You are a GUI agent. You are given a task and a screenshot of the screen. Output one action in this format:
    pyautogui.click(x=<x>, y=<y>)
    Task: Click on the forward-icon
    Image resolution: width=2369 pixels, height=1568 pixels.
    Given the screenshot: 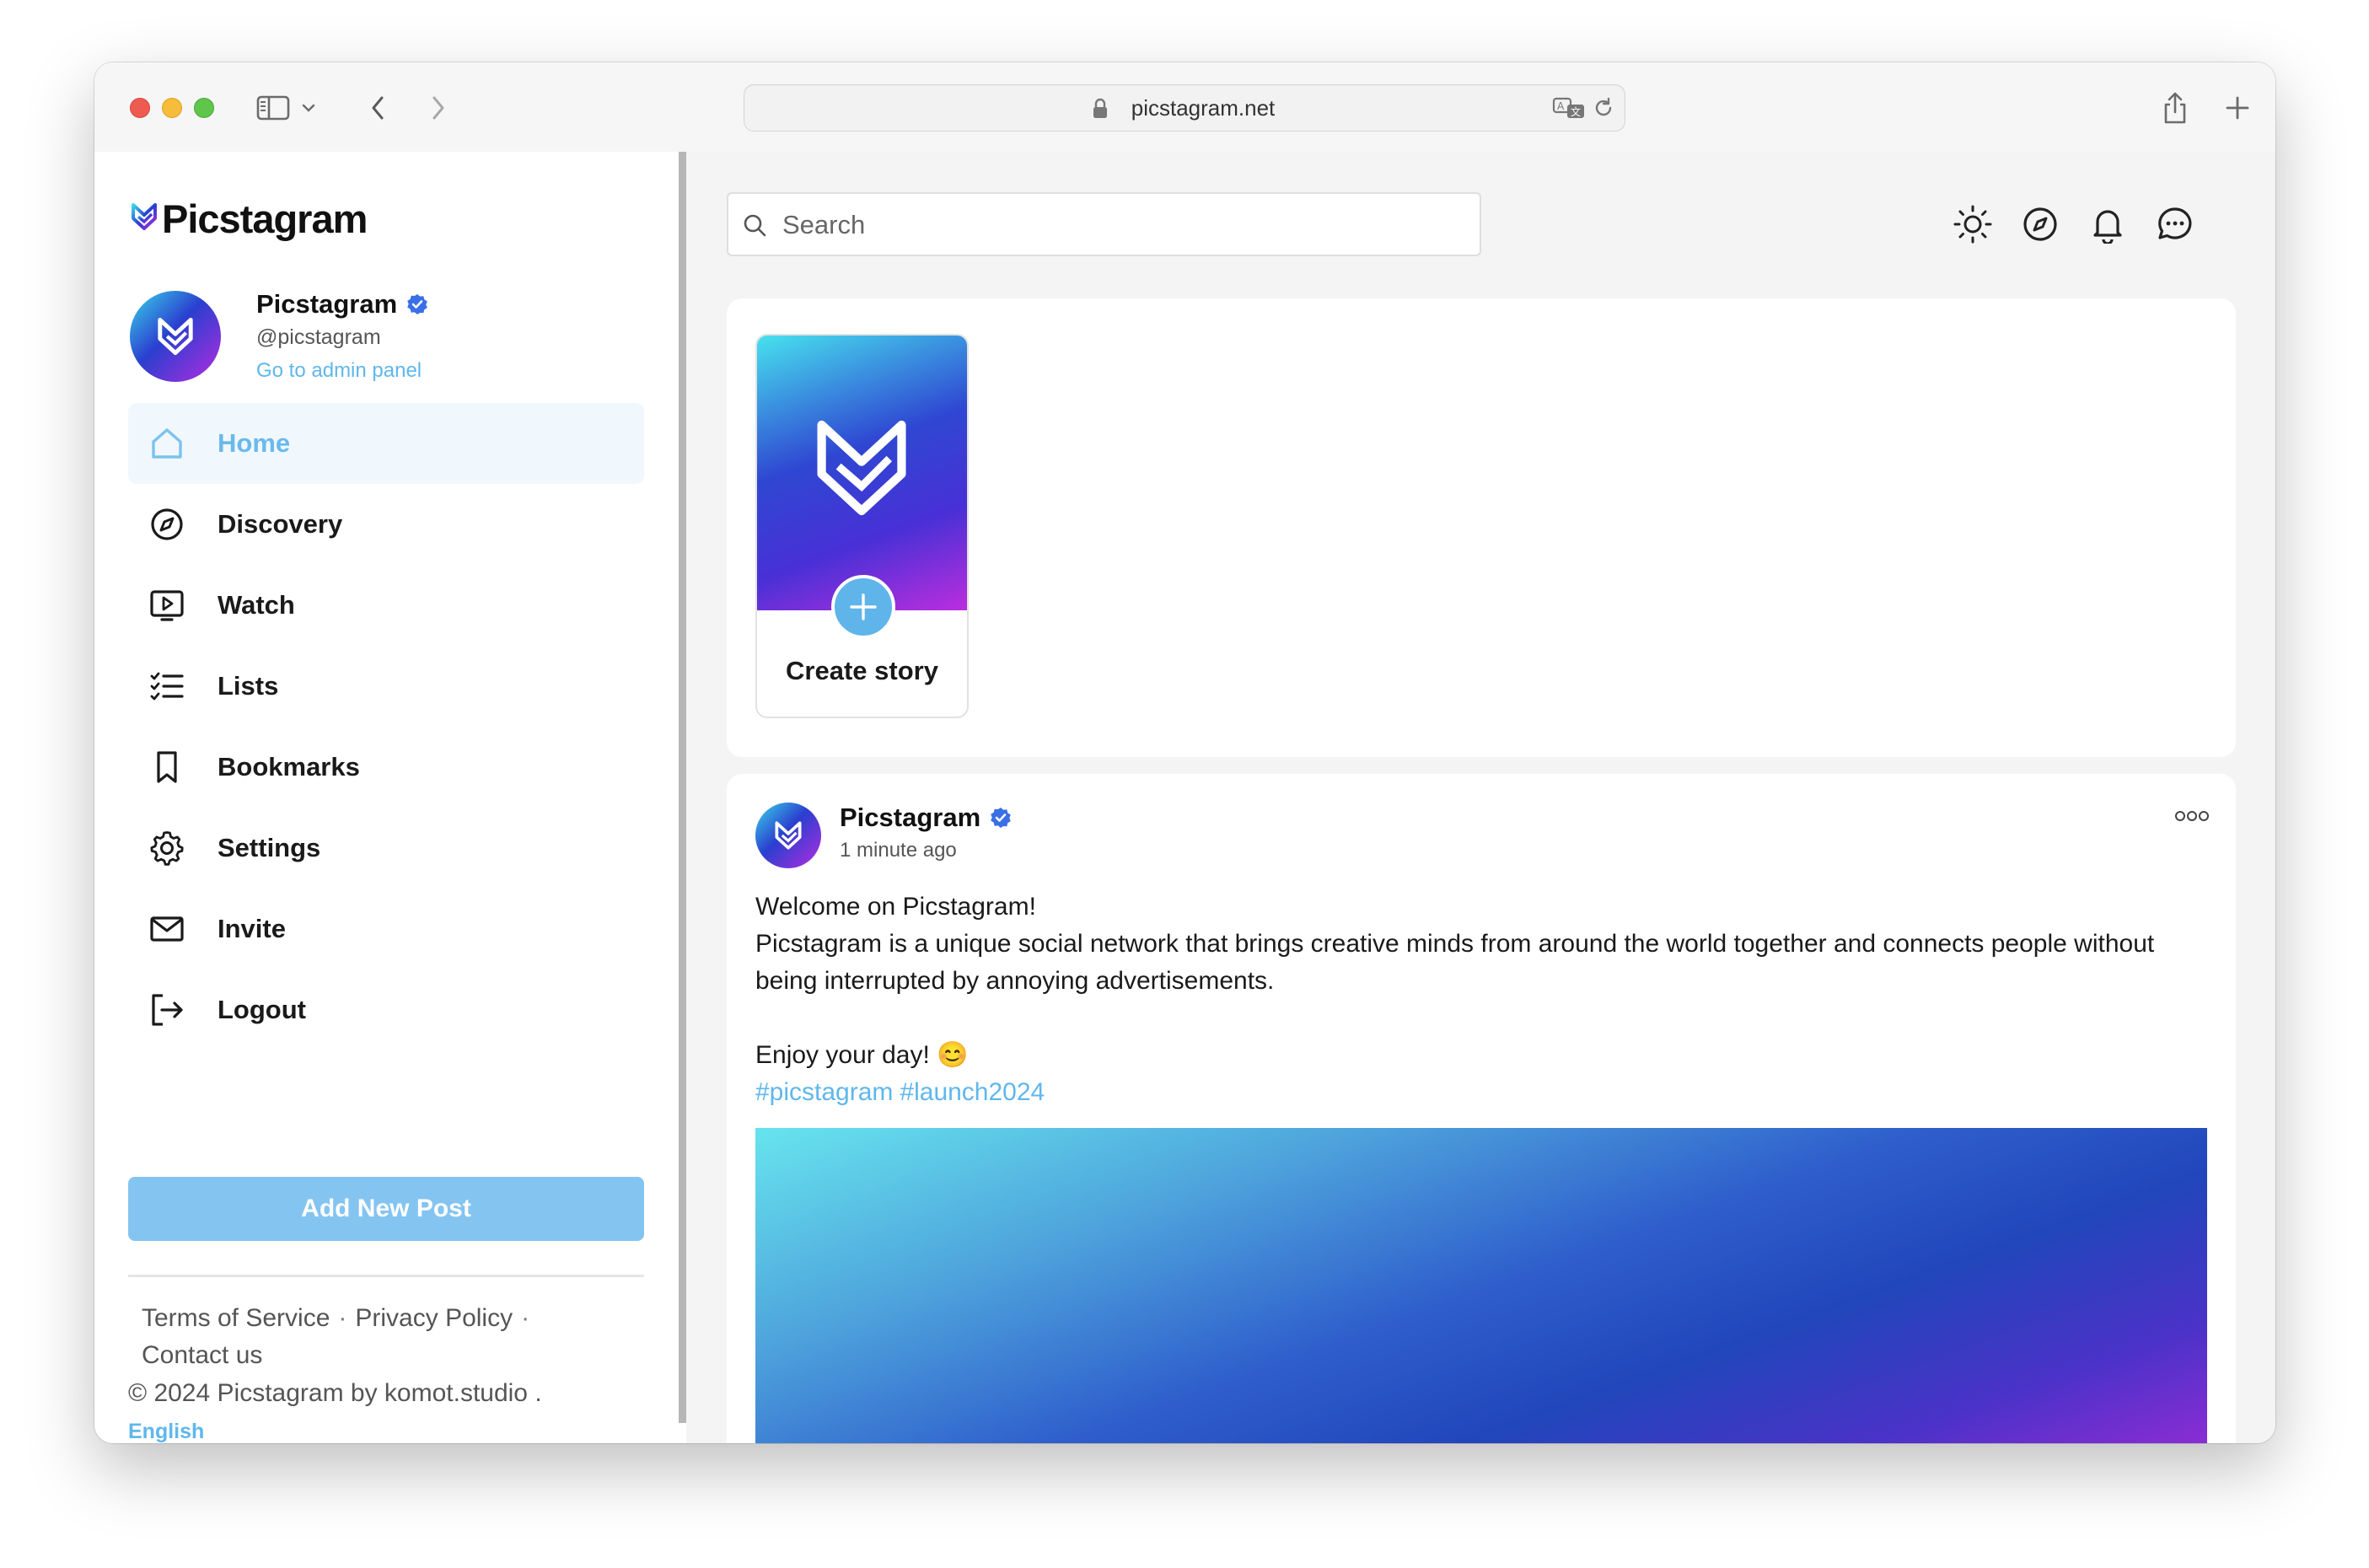 What is the action you would take?
    pyautogui.click(x=438, y=108)
    